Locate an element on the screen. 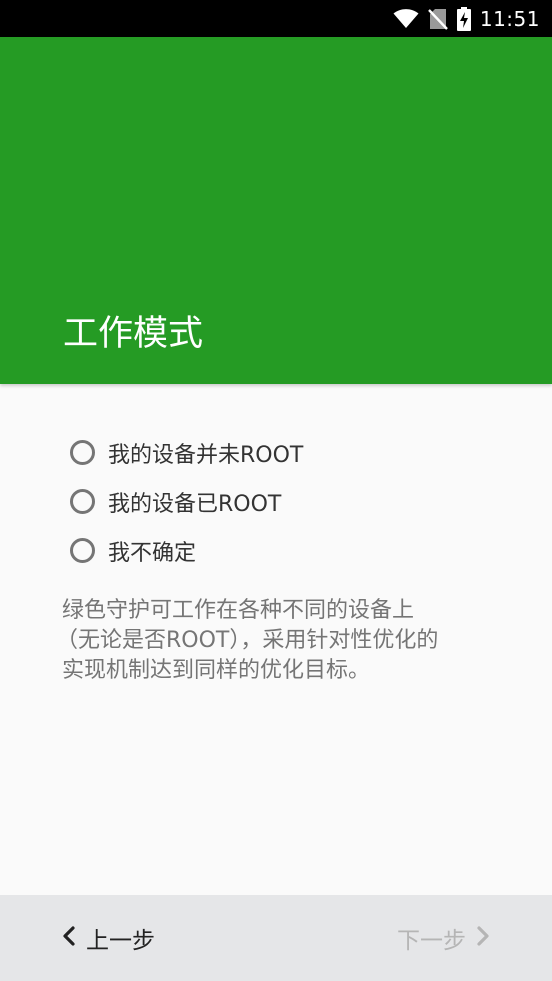  prev-button: 上一步 is located at coordinates (108, 938).